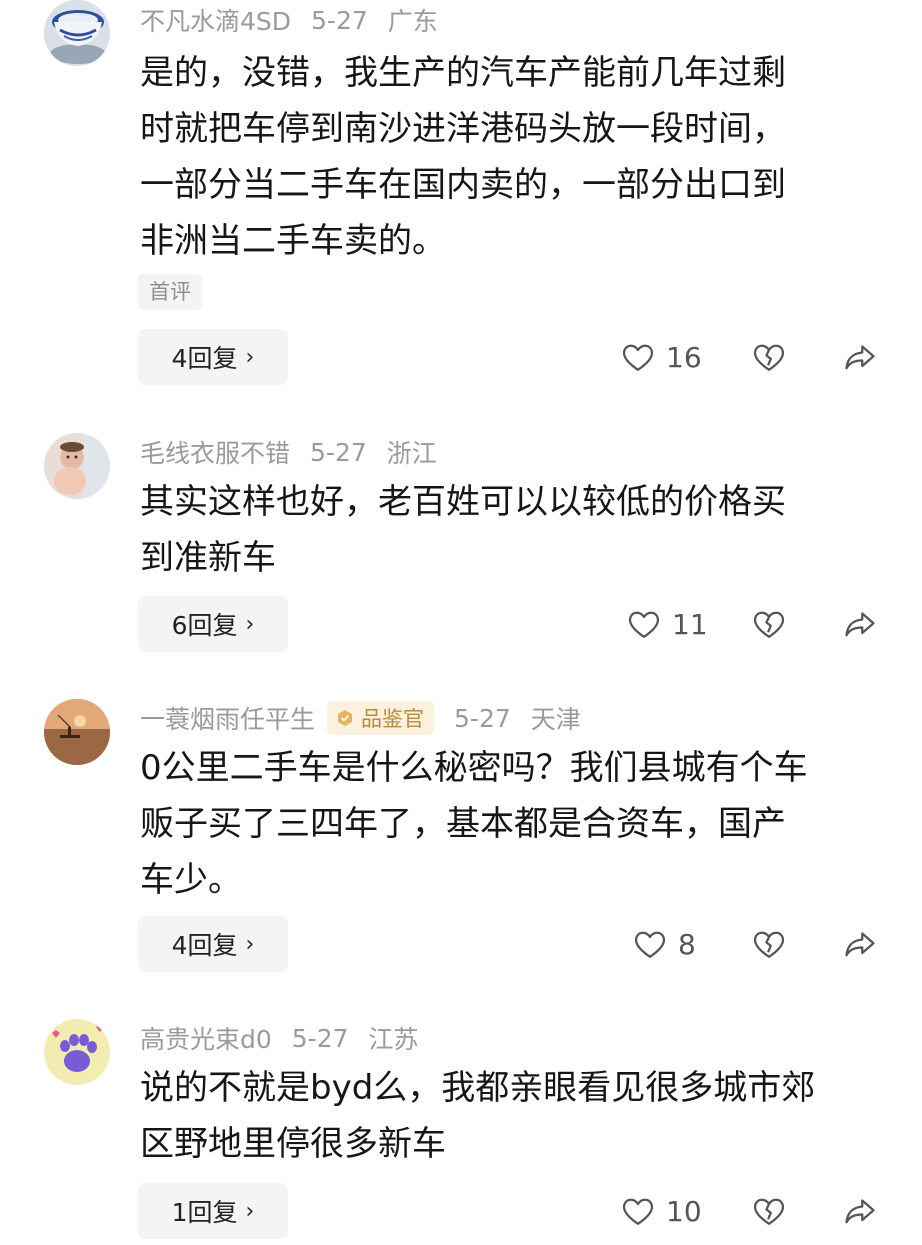 The width and height of the screenshot is (922, 1245). I want to click on comment-meta: 一蓑烟雨任平生 品鉴官 5-27 天津, so click(360, 718).